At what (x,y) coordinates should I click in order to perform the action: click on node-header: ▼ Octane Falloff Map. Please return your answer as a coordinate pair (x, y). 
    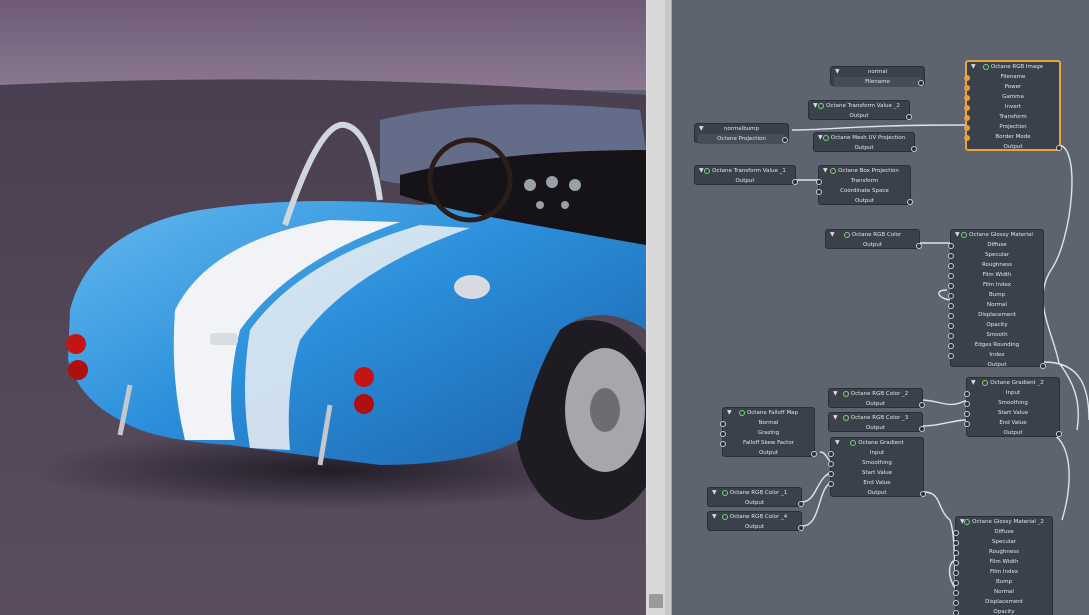
    Looking at the image, I should click on (768, 413).